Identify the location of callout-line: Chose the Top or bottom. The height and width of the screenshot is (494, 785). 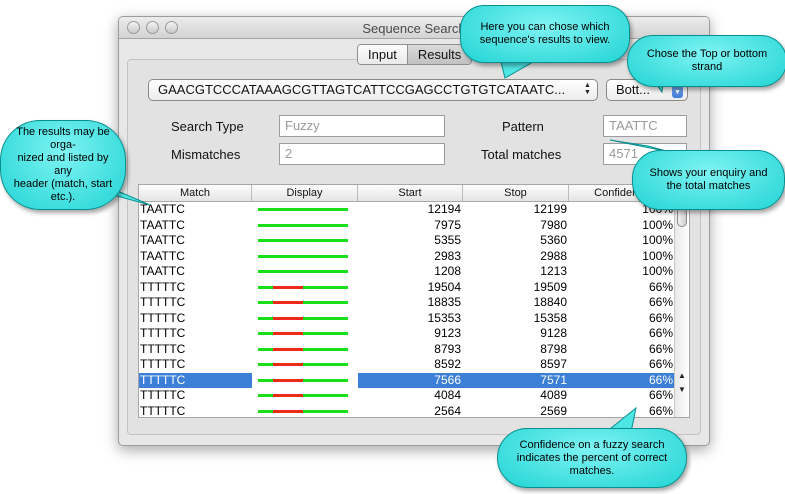
(707, 54).